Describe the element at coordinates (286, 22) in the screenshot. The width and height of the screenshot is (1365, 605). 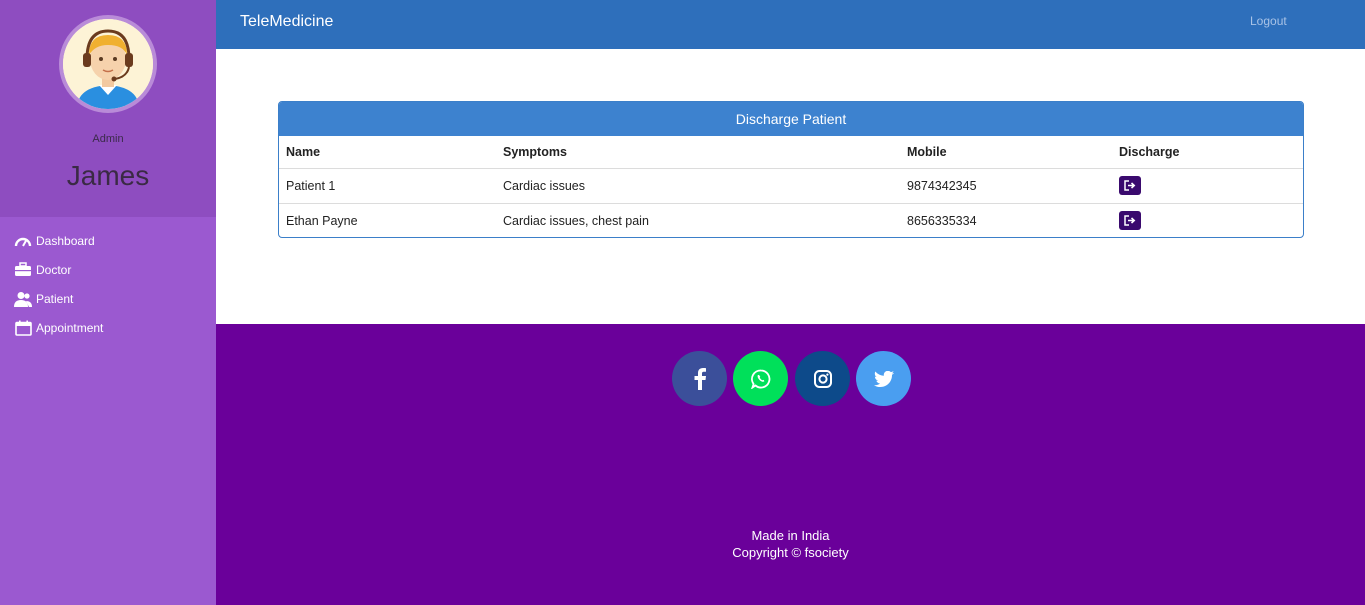
I see `brand-title: TeleMedicine` at that location.